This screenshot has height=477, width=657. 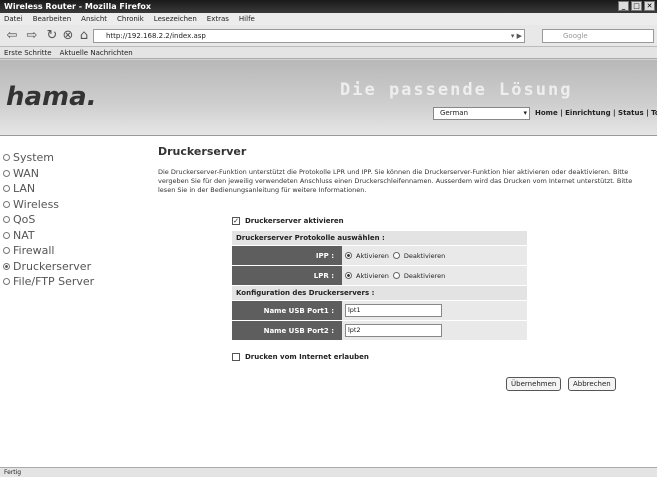 I want to click on enable-printserver-checkbox: ✓, so click(x=236, y=221).